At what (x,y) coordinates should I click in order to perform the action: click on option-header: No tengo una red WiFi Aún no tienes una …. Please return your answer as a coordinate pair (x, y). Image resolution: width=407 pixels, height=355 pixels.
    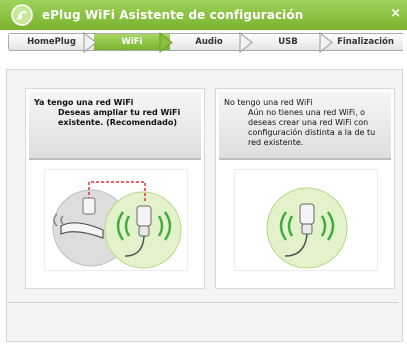
    Looking at the image, I should click on (305, 126).